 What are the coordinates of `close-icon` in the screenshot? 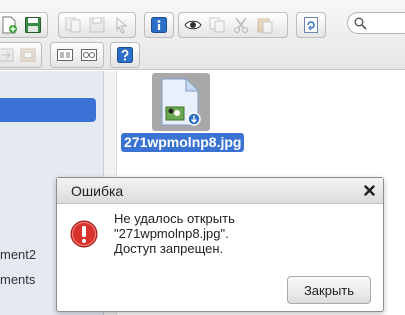 It's located at (369, 190).